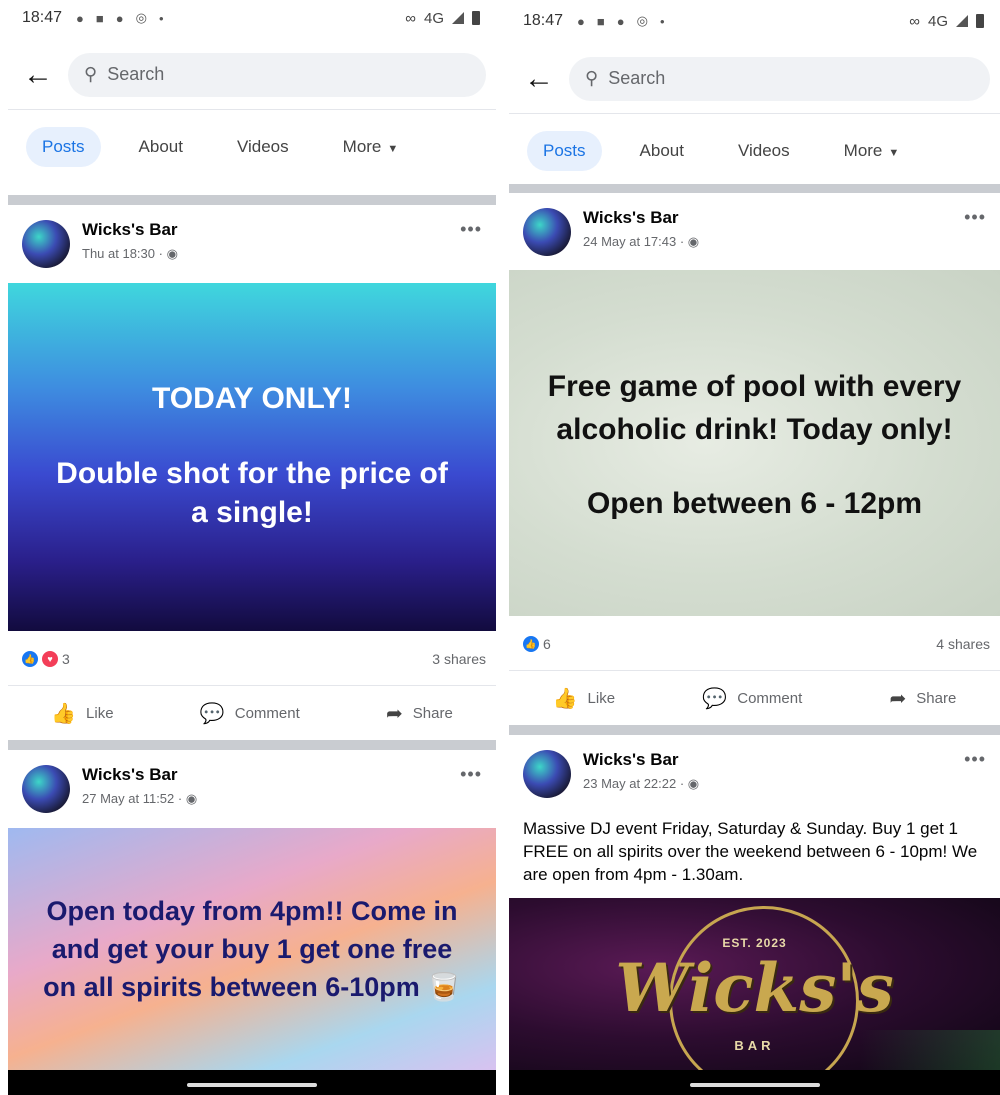 The width and height of the screenshot is (1000, 1095). Describe the element at coordinates (66, 658) in the screenshot. I see `reaction-count: 3` at that location.